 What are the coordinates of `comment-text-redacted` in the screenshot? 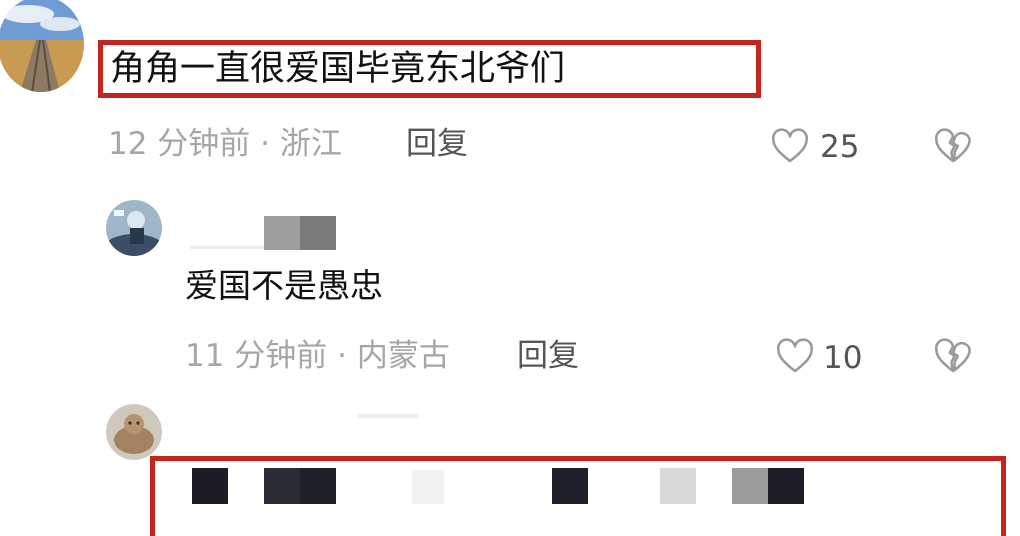 It's located at (578, 483).